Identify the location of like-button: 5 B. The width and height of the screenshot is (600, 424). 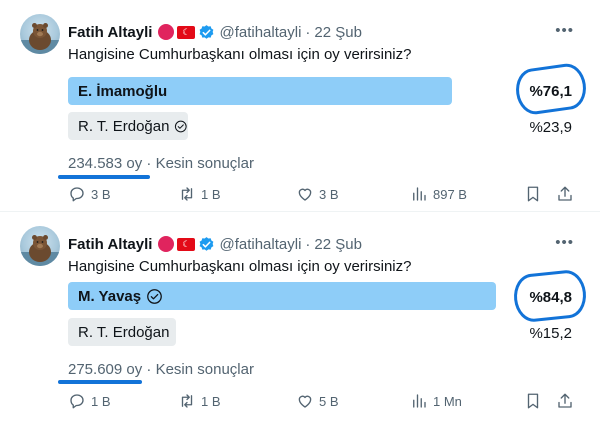
(317, 401).